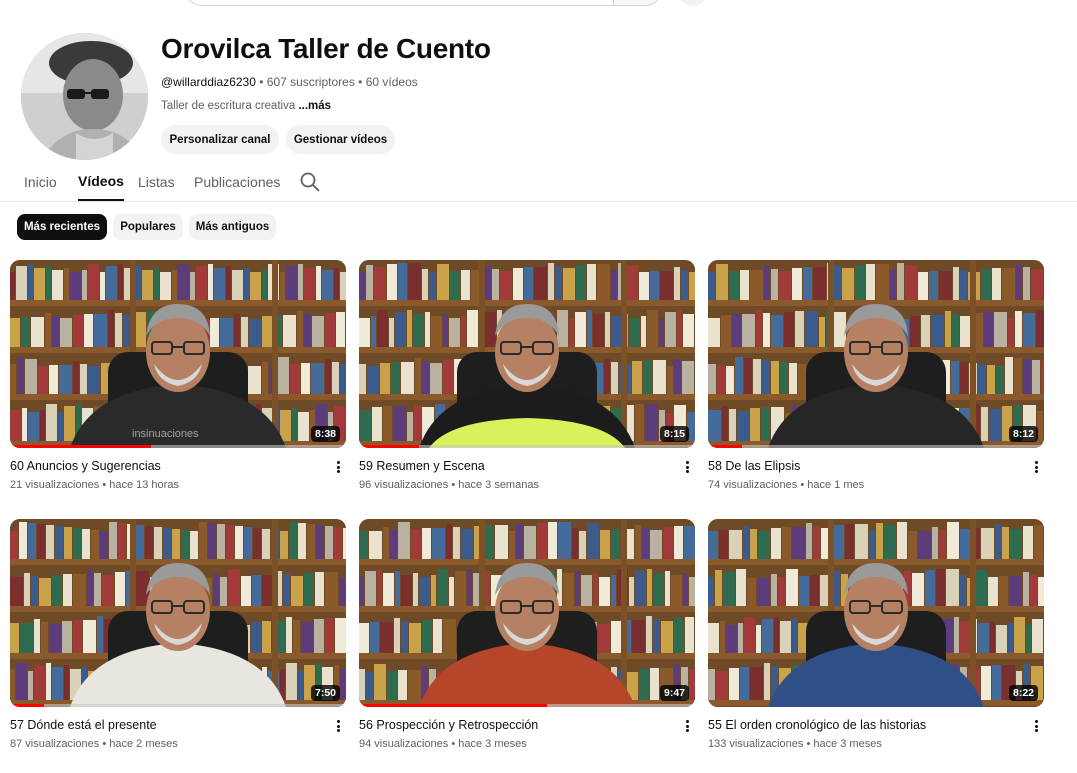  I want to click on tab-videos: Vídeos, so click(101, 182).